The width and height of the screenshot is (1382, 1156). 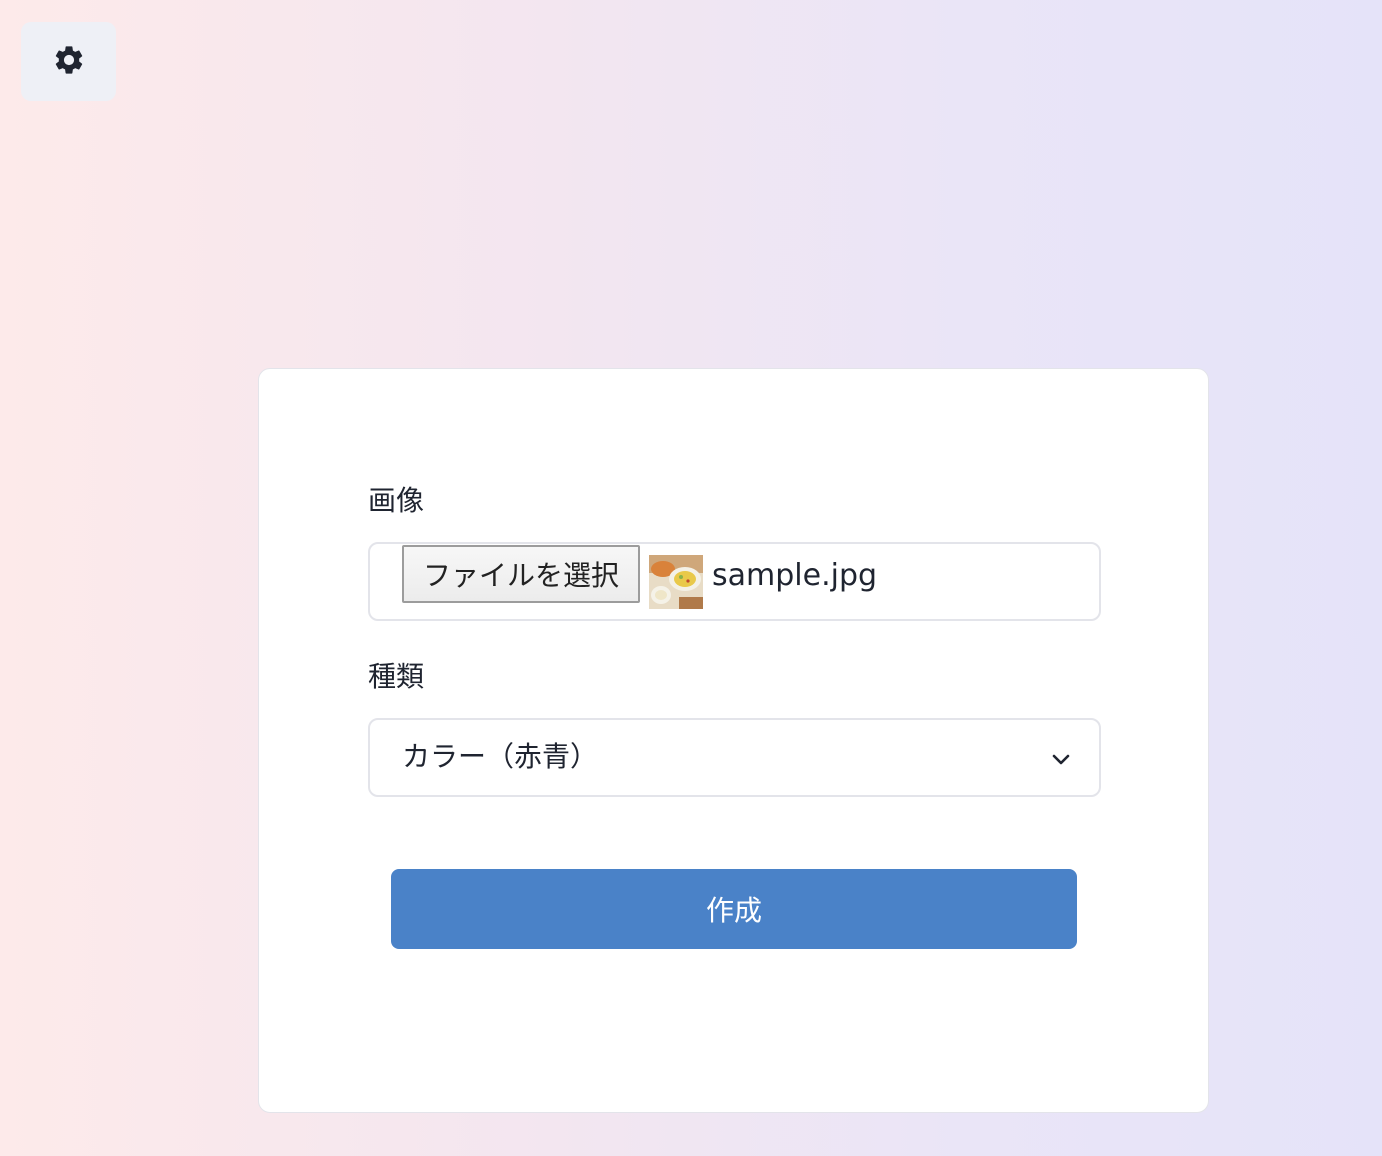 What do you see at coordinates (396, 500) in the screenshot?
I see `image-label: 画像` at bounding box center [396, 500].